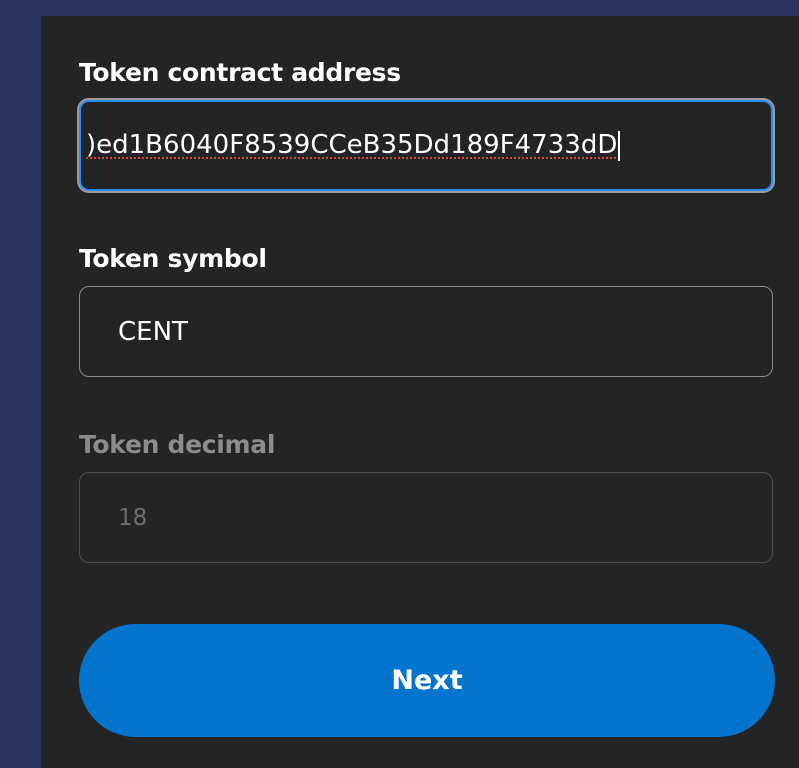 This screenshot has width=799, height=768. Describe the element at coordinates (177, 444) in the screenshot. I see `token-decimal-label: Token decimal` at that location.